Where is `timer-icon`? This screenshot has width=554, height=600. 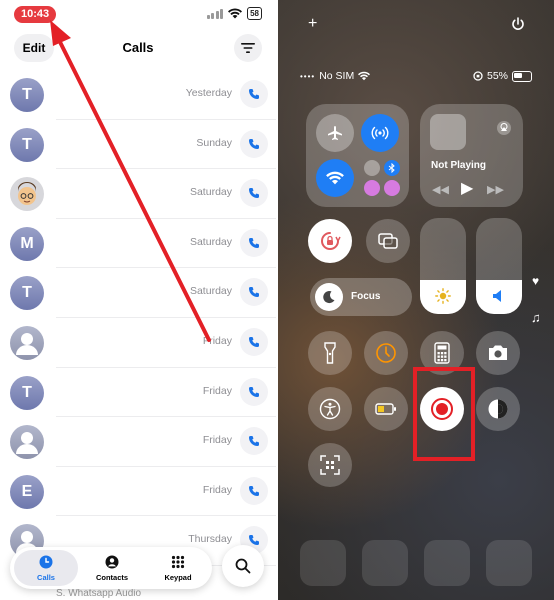
timer-icon is located at coordinates (386, 353).